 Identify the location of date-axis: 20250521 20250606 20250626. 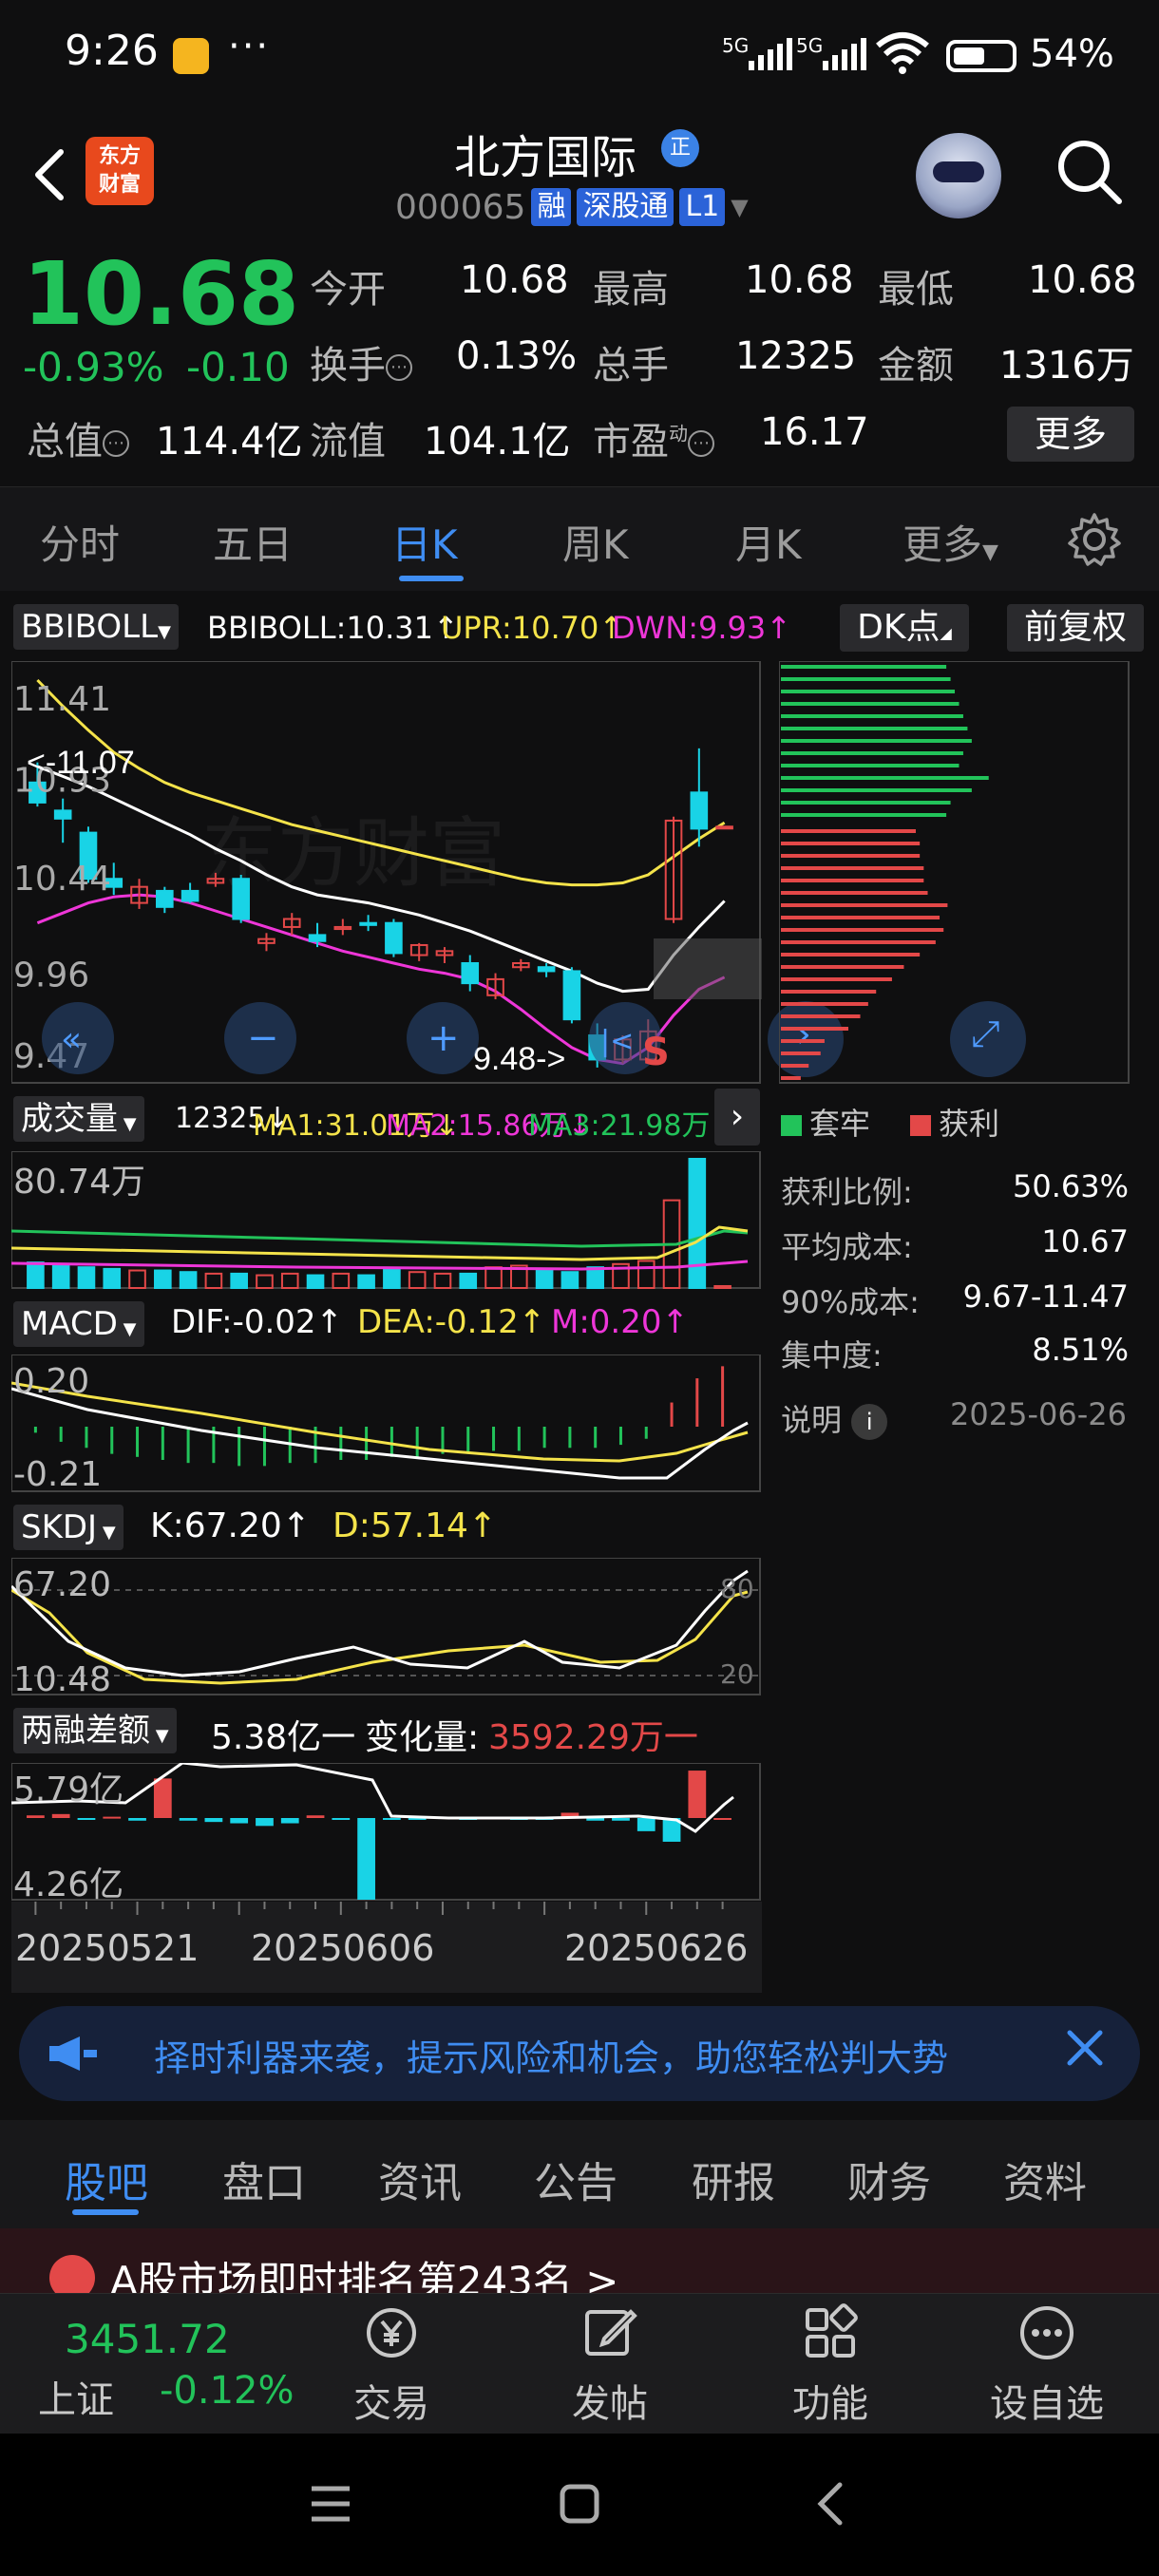
(386, 1948).